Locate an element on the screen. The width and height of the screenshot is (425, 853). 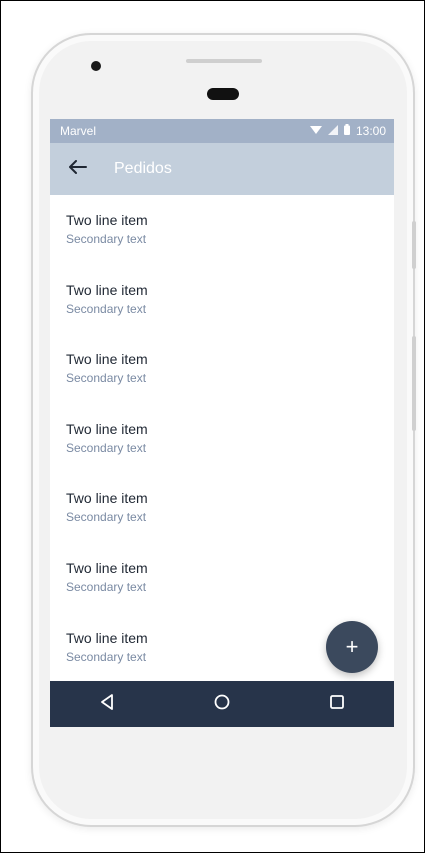
nav-back-button is located at coordinates (107, 704).